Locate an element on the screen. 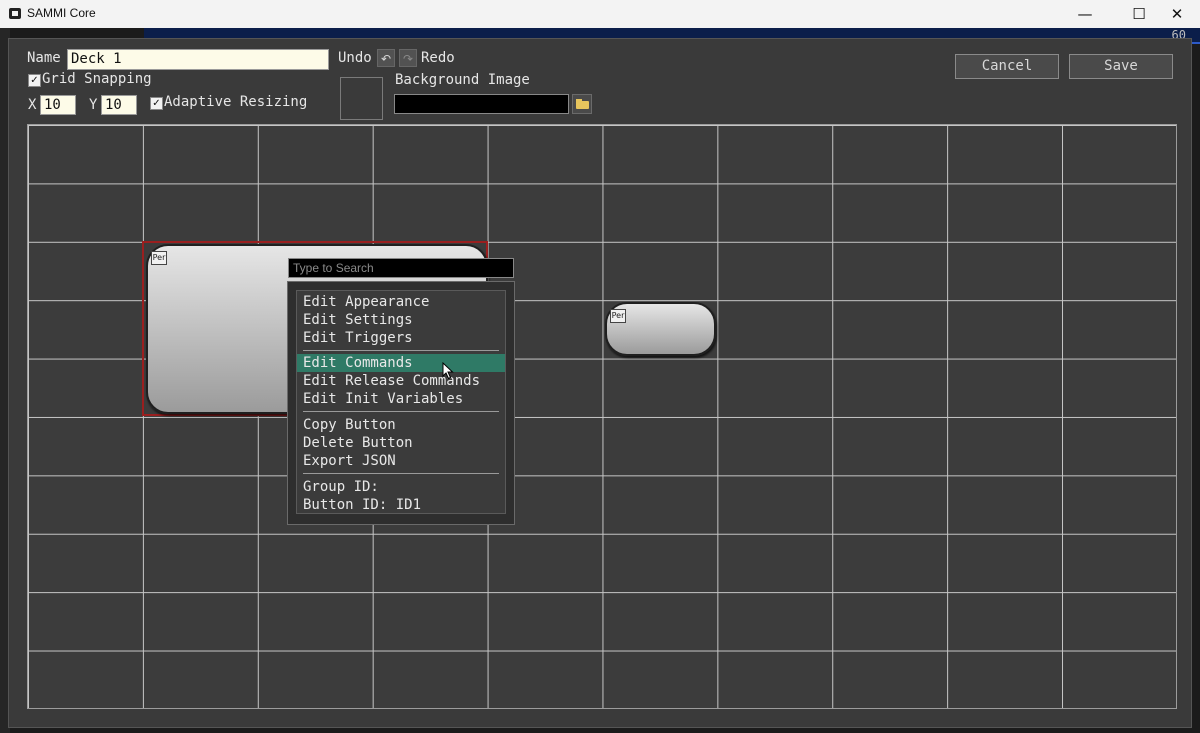  minimize-button: — is located at coordinates (1085, 14).